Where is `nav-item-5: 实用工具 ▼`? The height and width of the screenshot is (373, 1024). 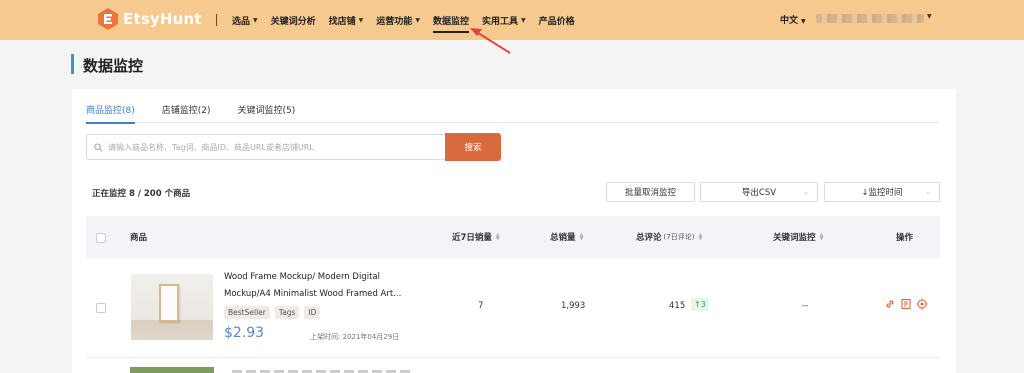 nav-item-5: 实用工具 ▼ is located at coordinates (504, 20).